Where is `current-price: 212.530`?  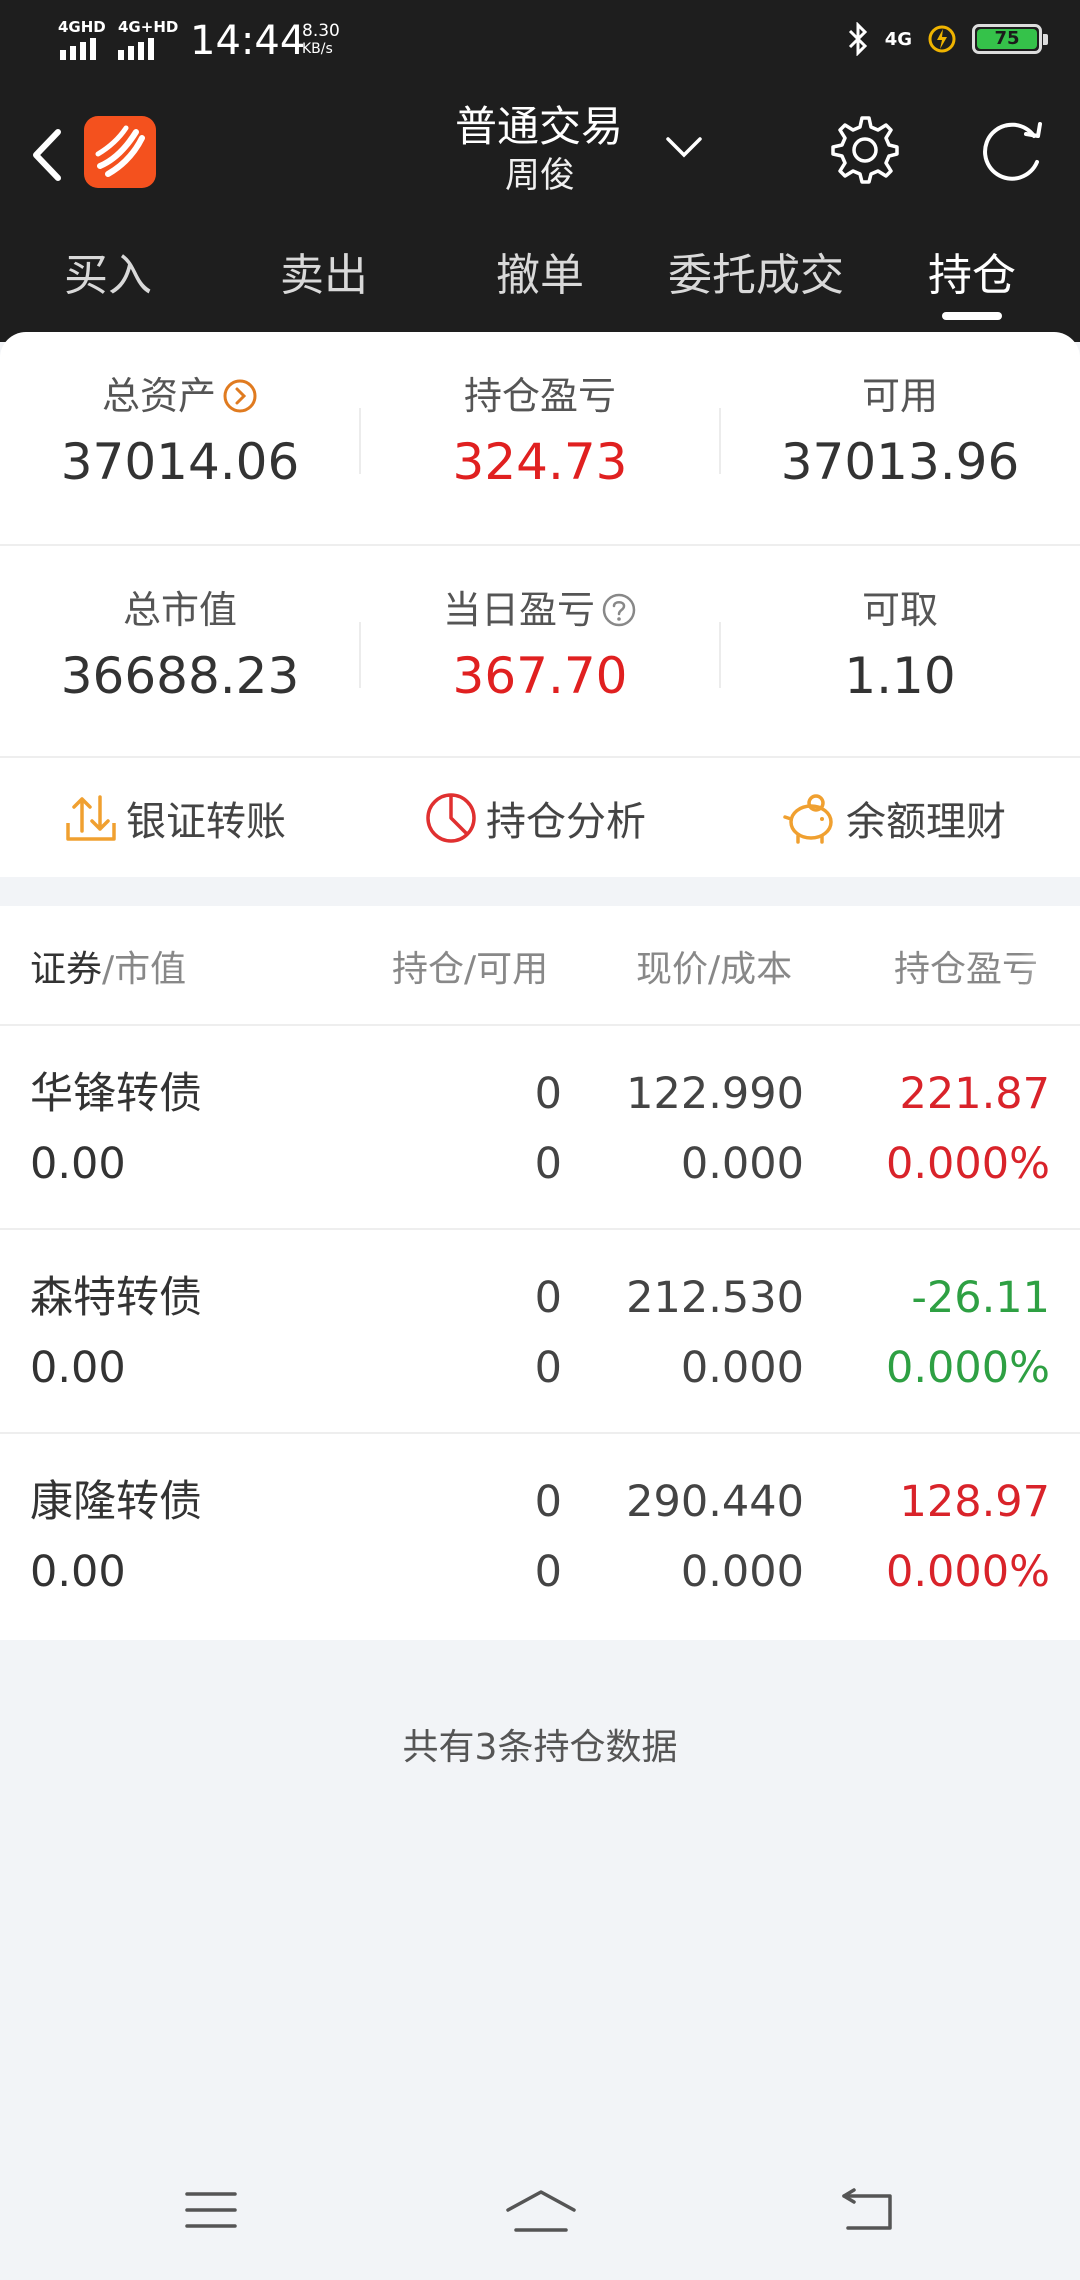 current-price: 212.530 is located at coordinates (715, 1298).